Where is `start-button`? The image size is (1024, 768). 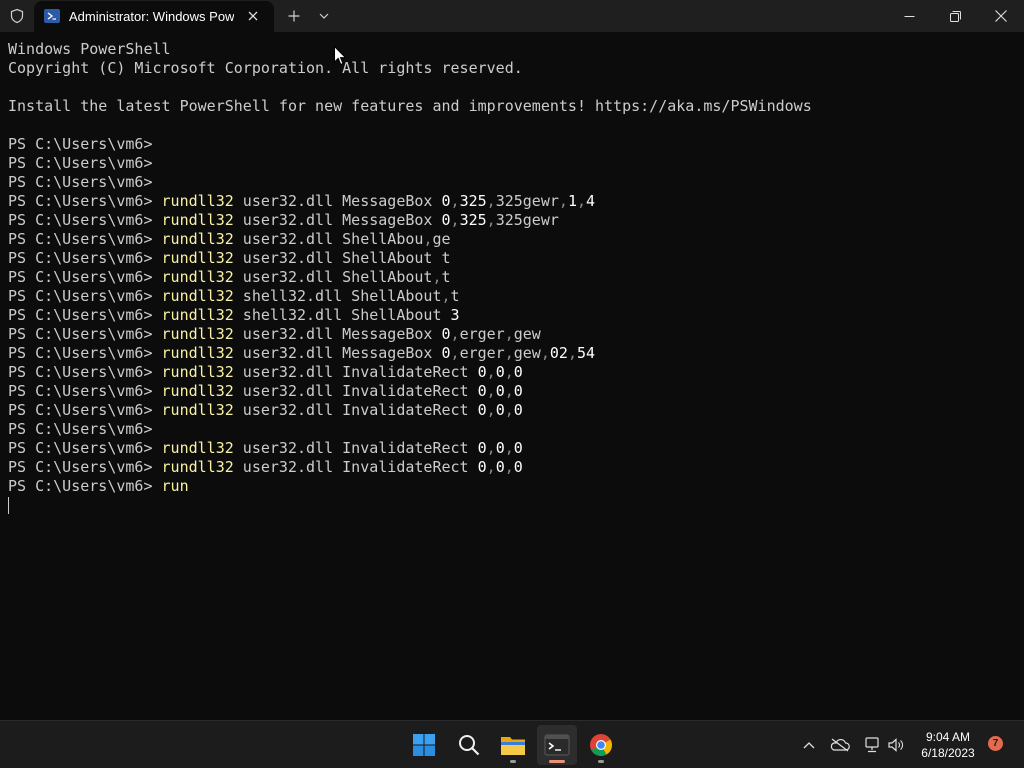 start-button is located at coordinates (424, 745).